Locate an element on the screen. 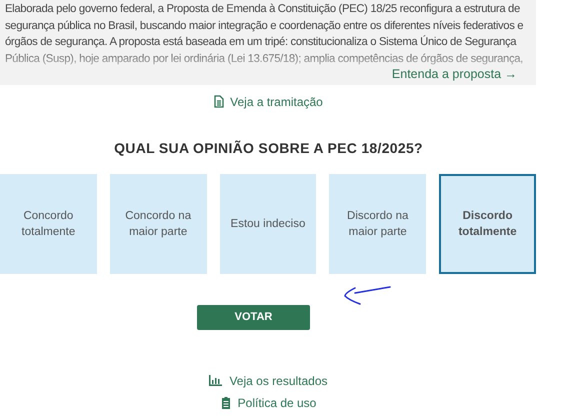 The image size is (567, 416). footer-link: Política de uso is located at coordinates (268, 403).